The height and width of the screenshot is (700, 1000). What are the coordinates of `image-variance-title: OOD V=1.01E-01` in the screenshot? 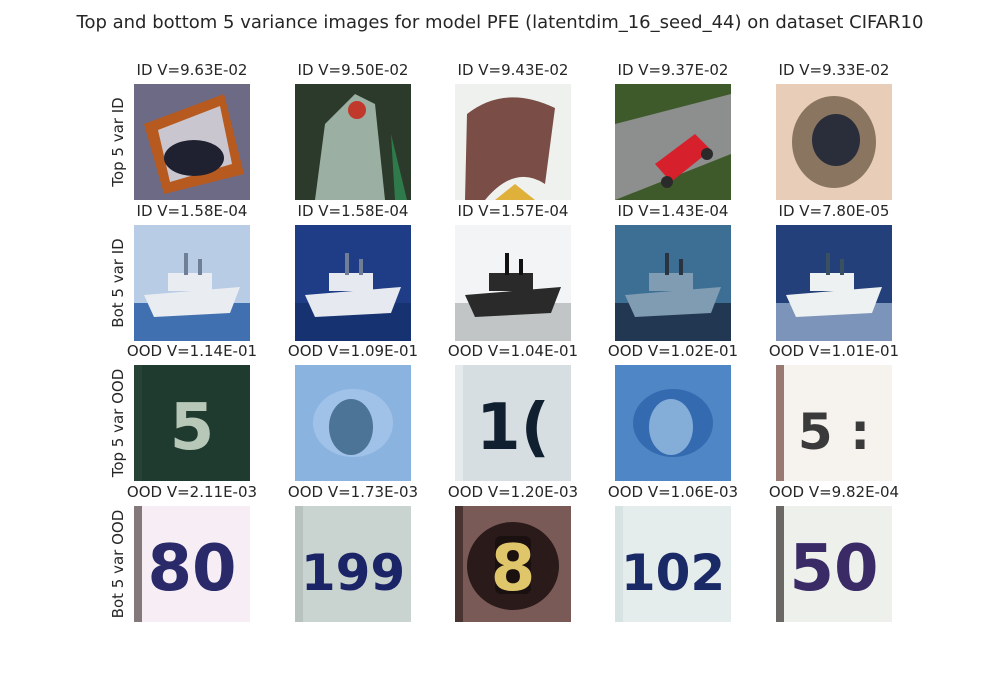 It's located at (834, 351).